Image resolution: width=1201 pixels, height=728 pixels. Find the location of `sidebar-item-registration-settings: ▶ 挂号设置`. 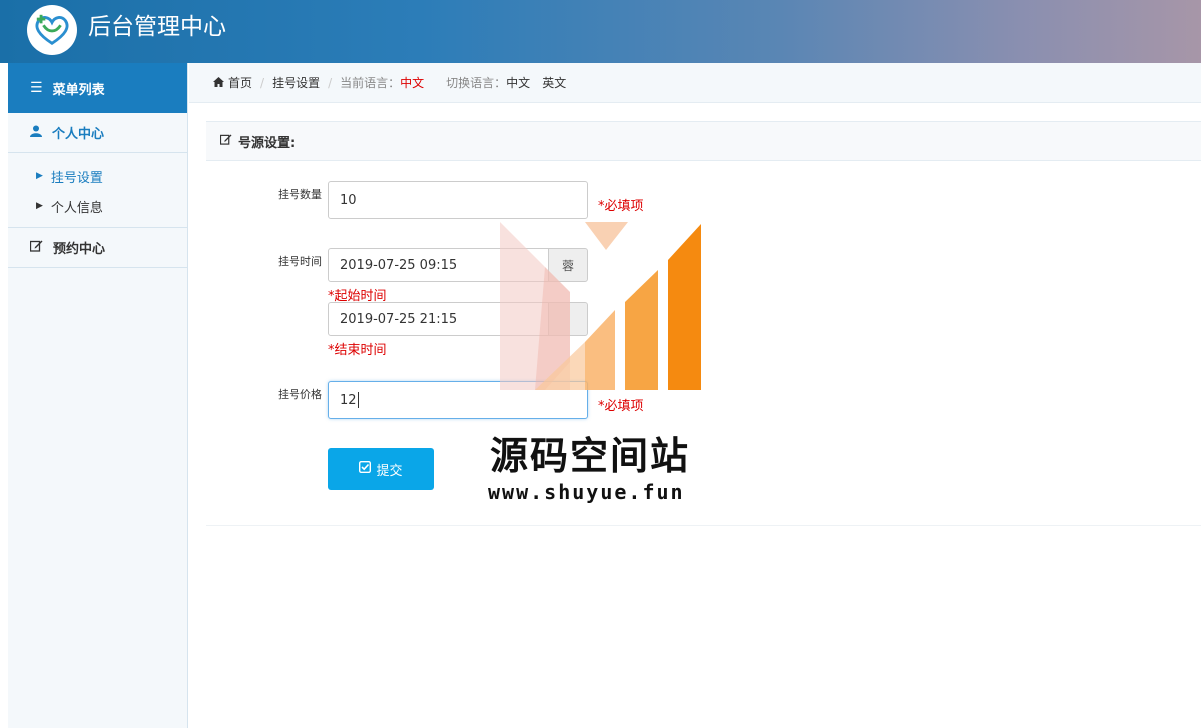

sidebar-item-registration-settings: ▶ 挂号设置 is located at coordinates (97, 176).